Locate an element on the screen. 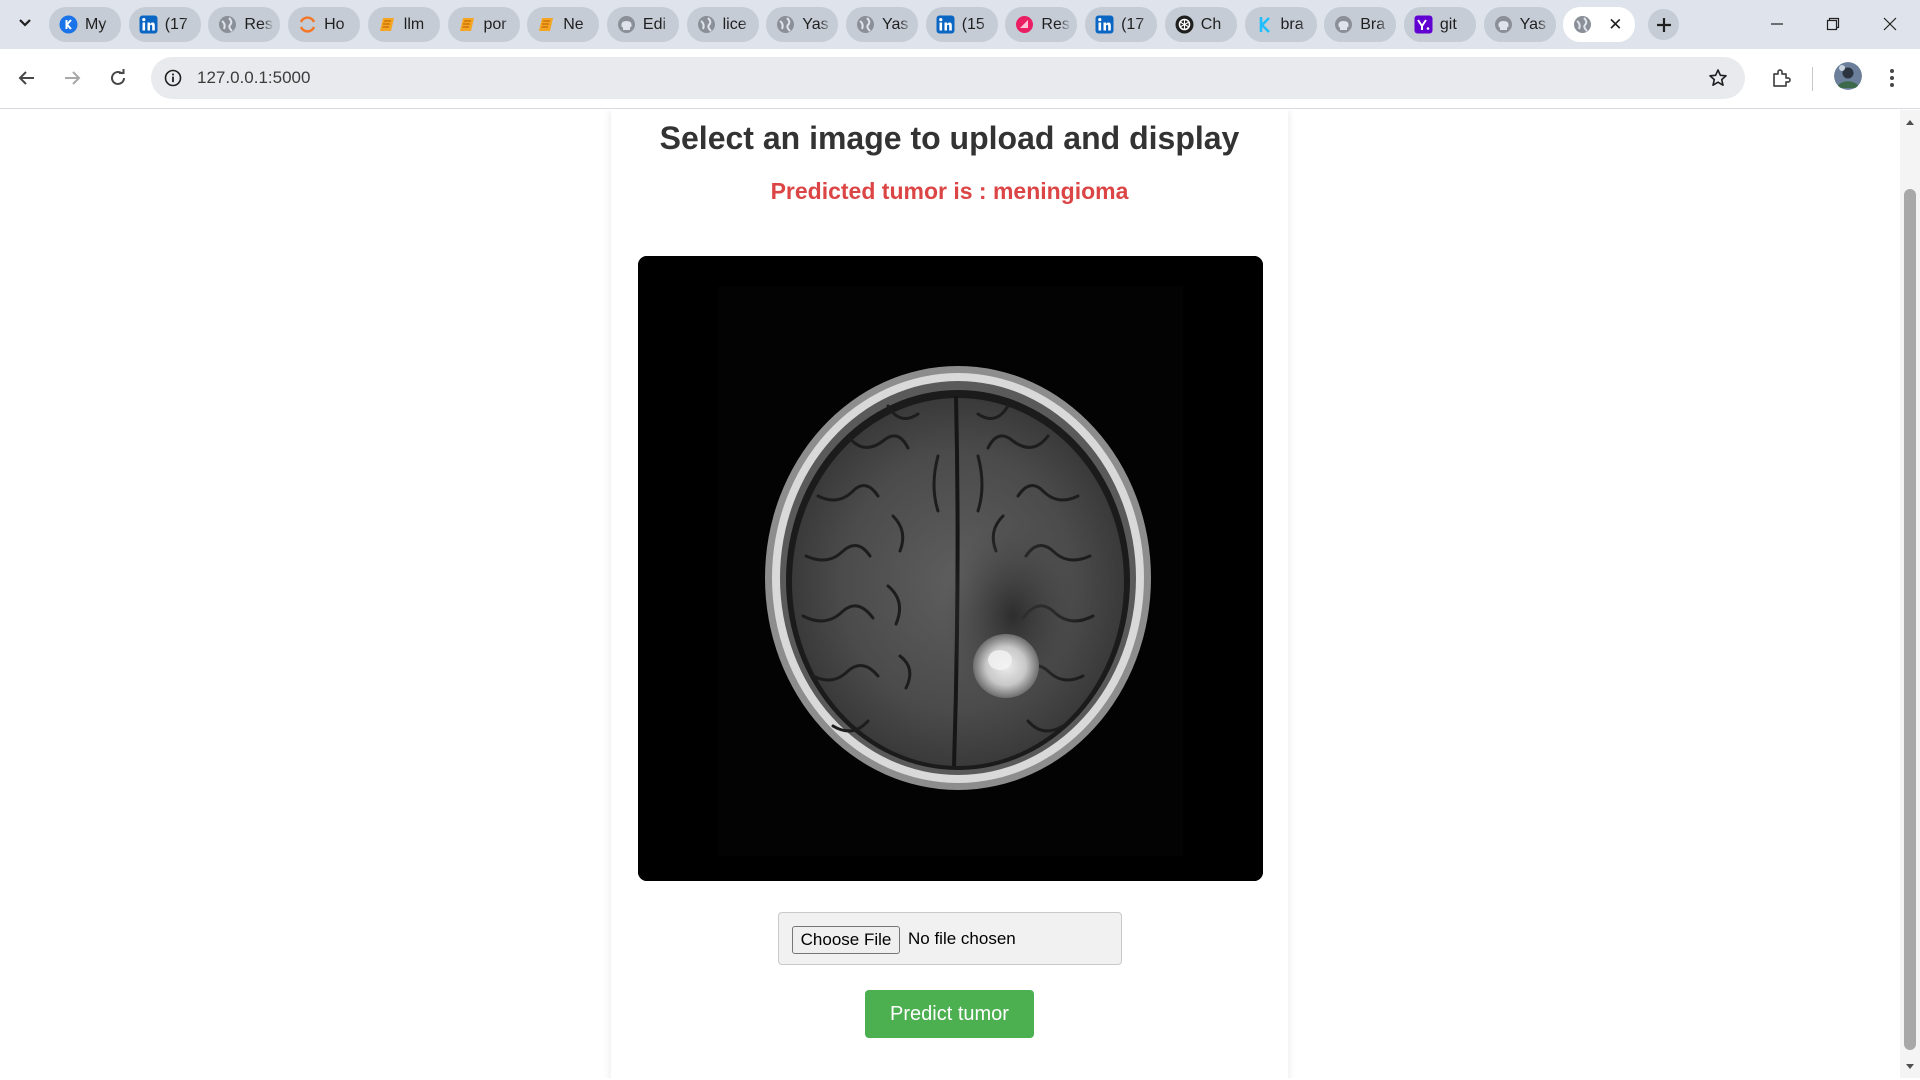 This screenshot has width=1920, height=1080. browser-tab: por is located at coordinates (483, 24).